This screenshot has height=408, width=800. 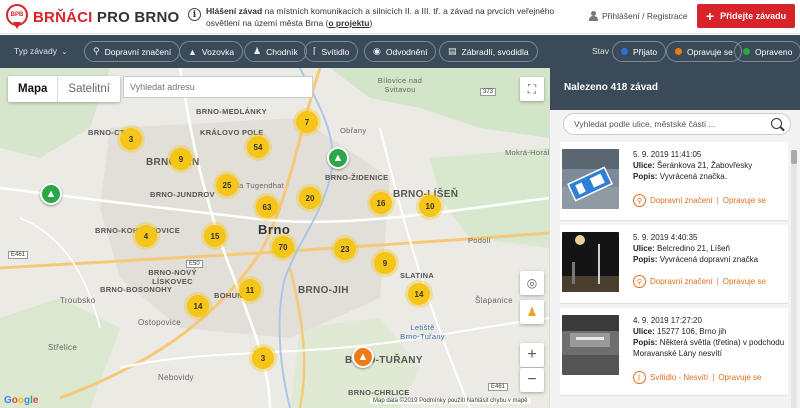 I want to click on map-label-city: Brno, so click(x=274, y=229).